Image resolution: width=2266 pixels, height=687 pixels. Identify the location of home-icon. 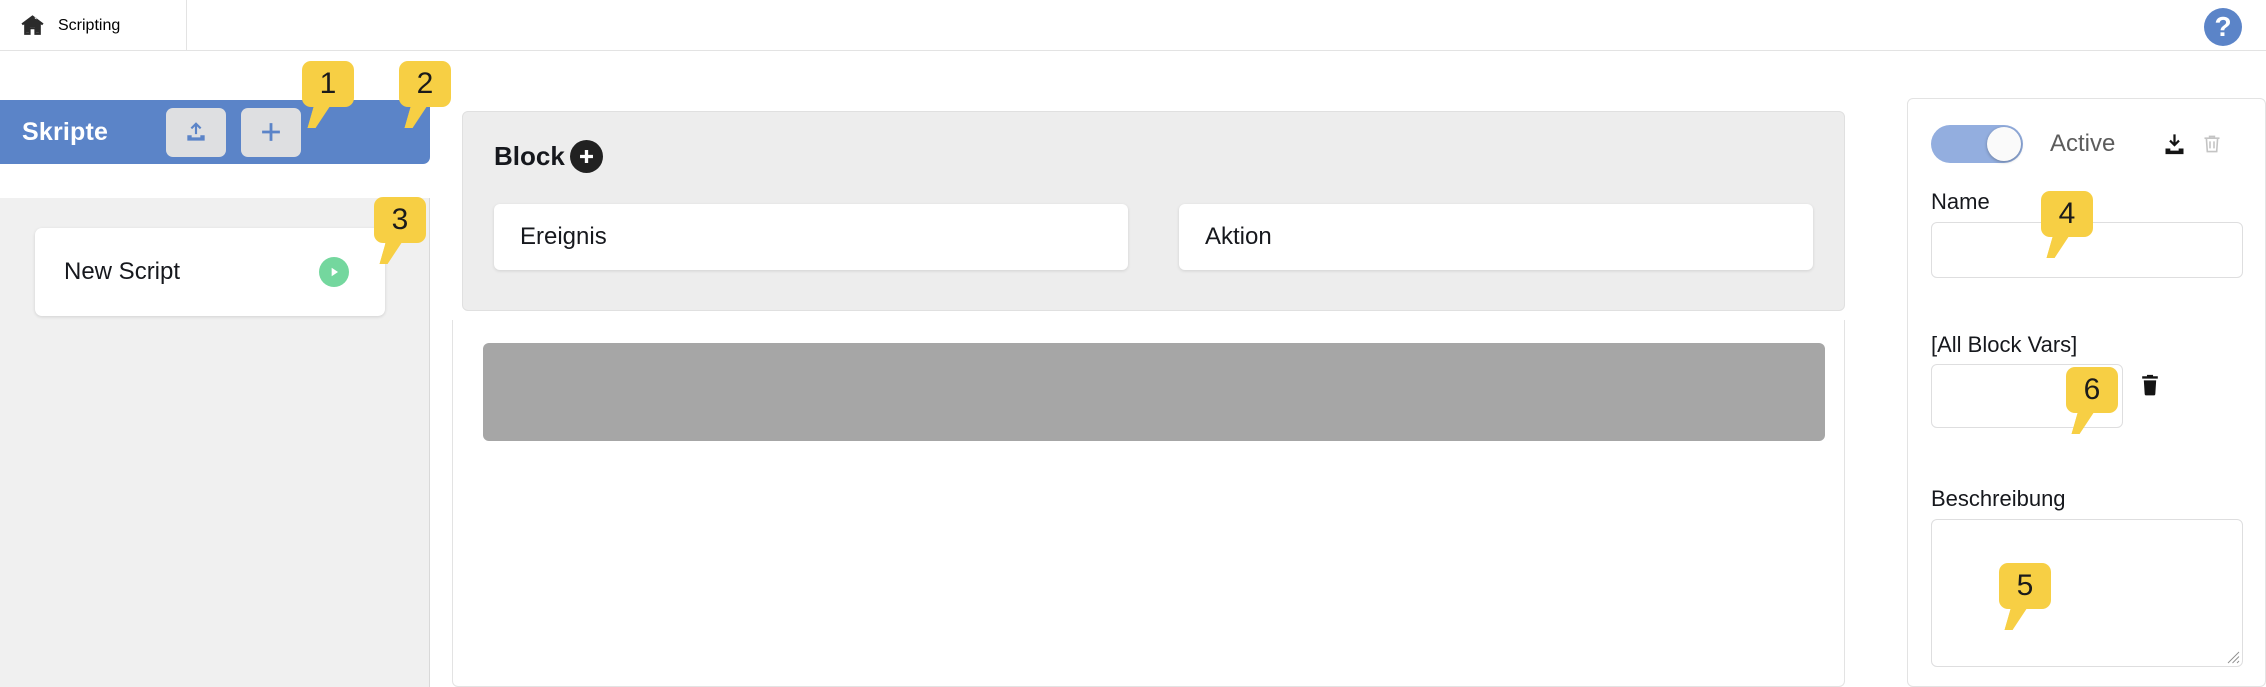
(32, 25).